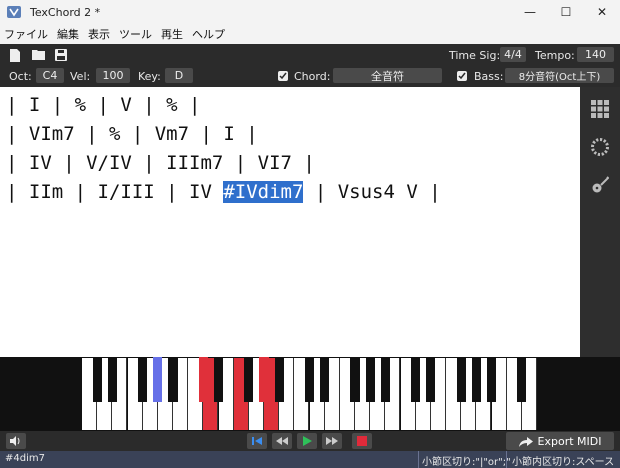 The width and height of the screenshot is (620, 468). What do you see at coordinates (80, 76) in the screenshot?
I see `velocity-label: Vel:` at bounding box center [80, 76].